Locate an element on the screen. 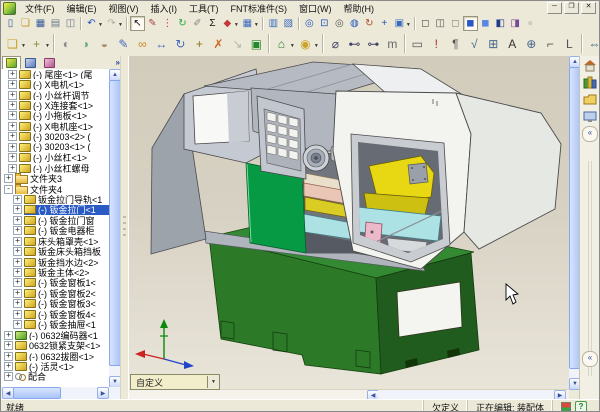 The width and height of the screenshot is (600, 412). hide-show-component-icon: ◐ is located at coordinates (66, 43).